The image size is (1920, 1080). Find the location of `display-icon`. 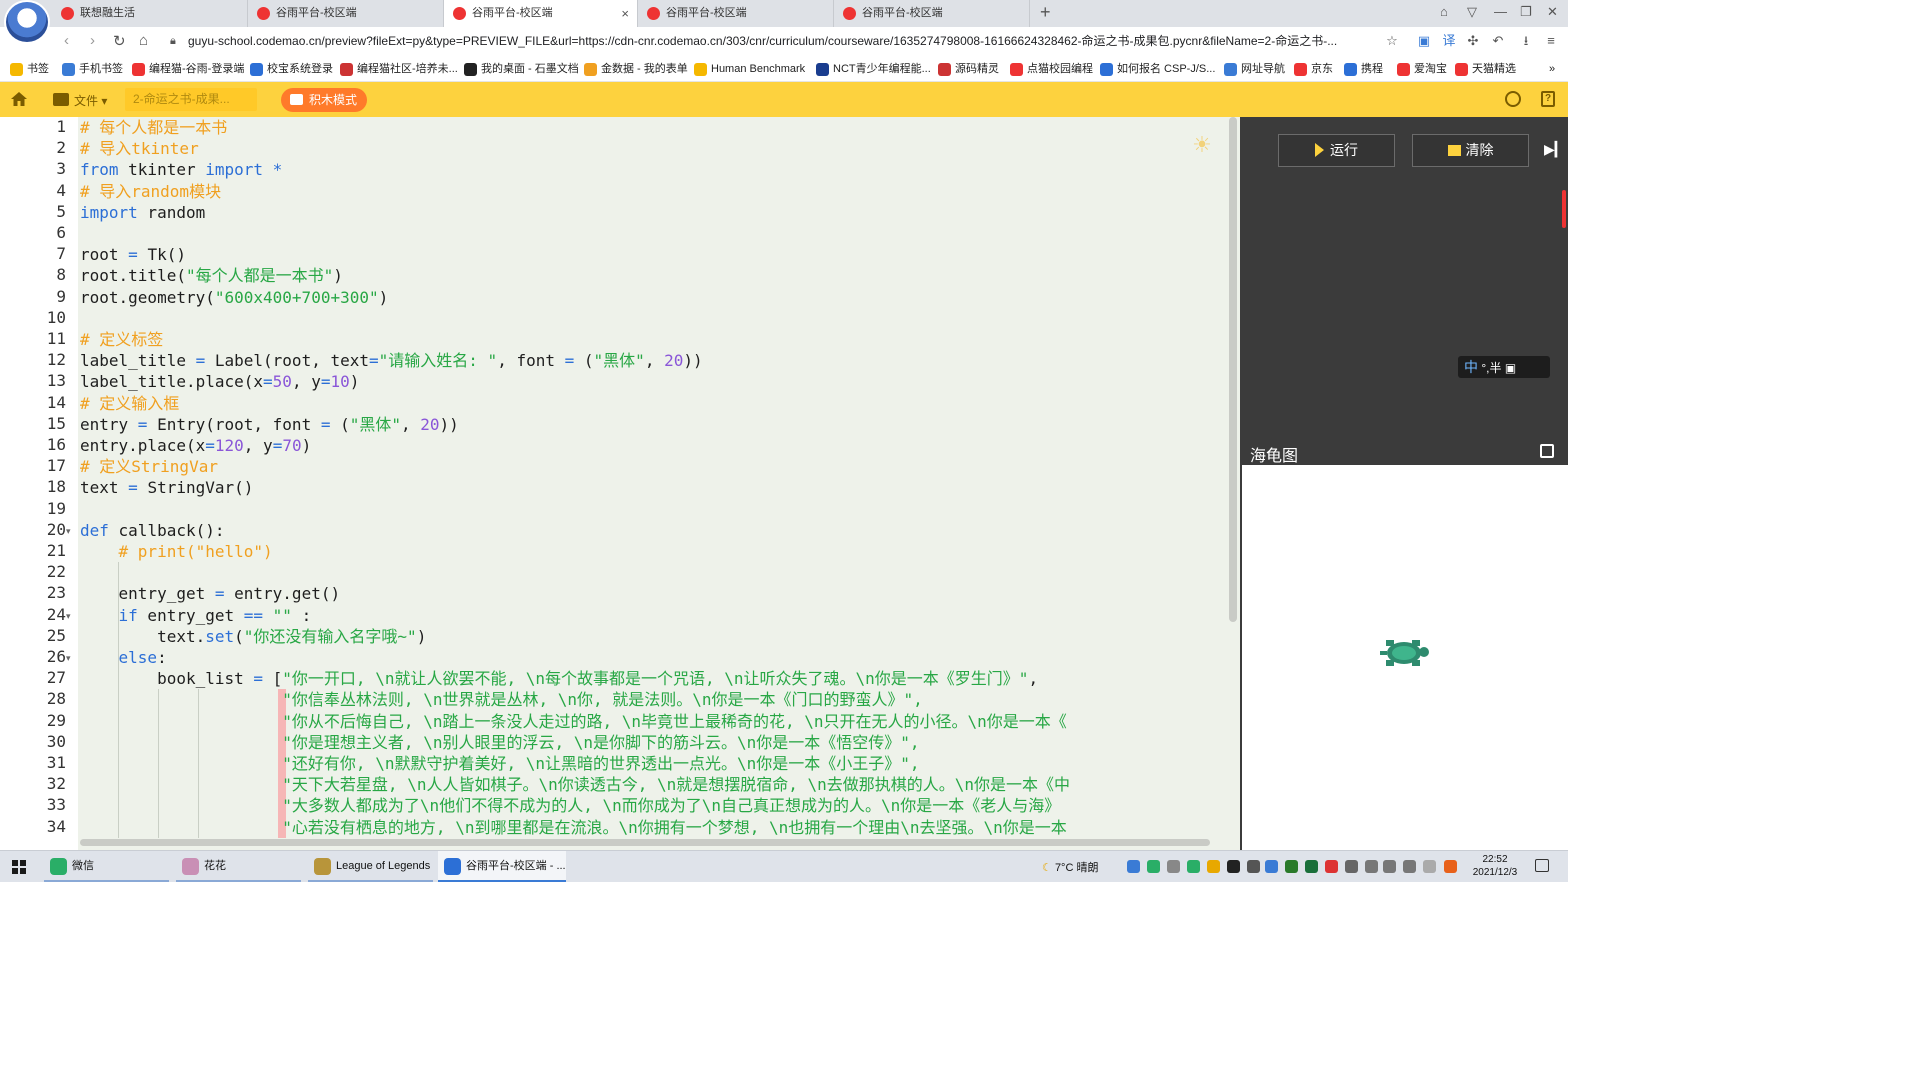

display-icon is located at coordinates (1409, 866).